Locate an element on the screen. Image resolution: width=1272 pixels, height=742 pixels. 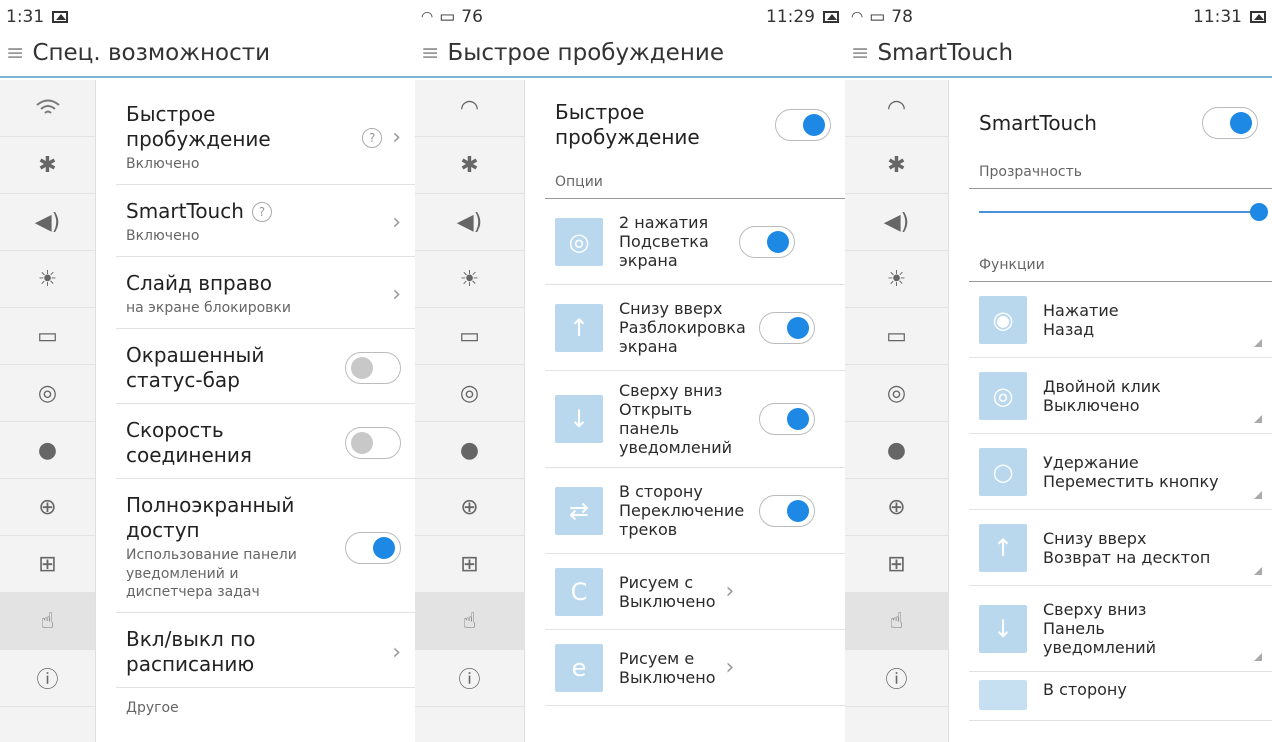
wifi-icon is located at coordinates (47, 108).